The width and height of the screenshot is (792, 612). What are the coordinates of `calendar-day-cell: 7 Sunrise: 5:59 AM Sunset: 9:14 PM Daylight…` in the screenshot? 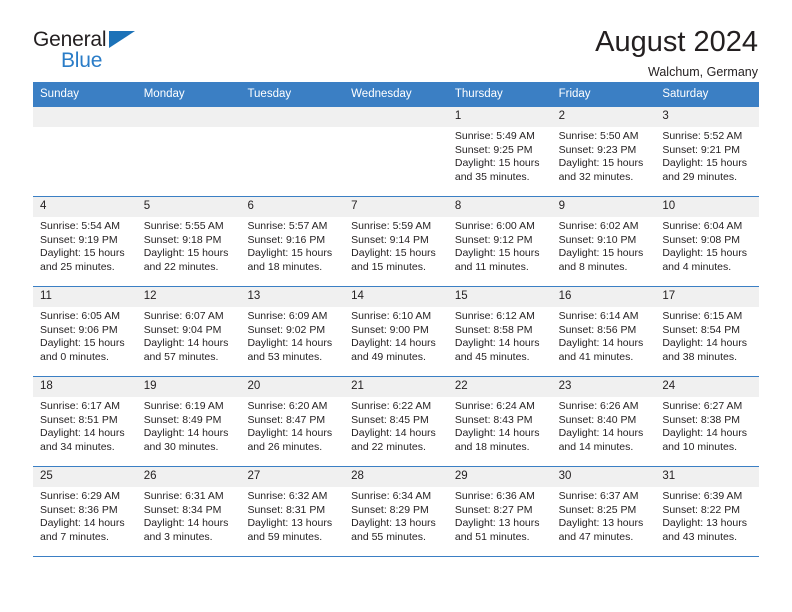 It's located at (396, 241).